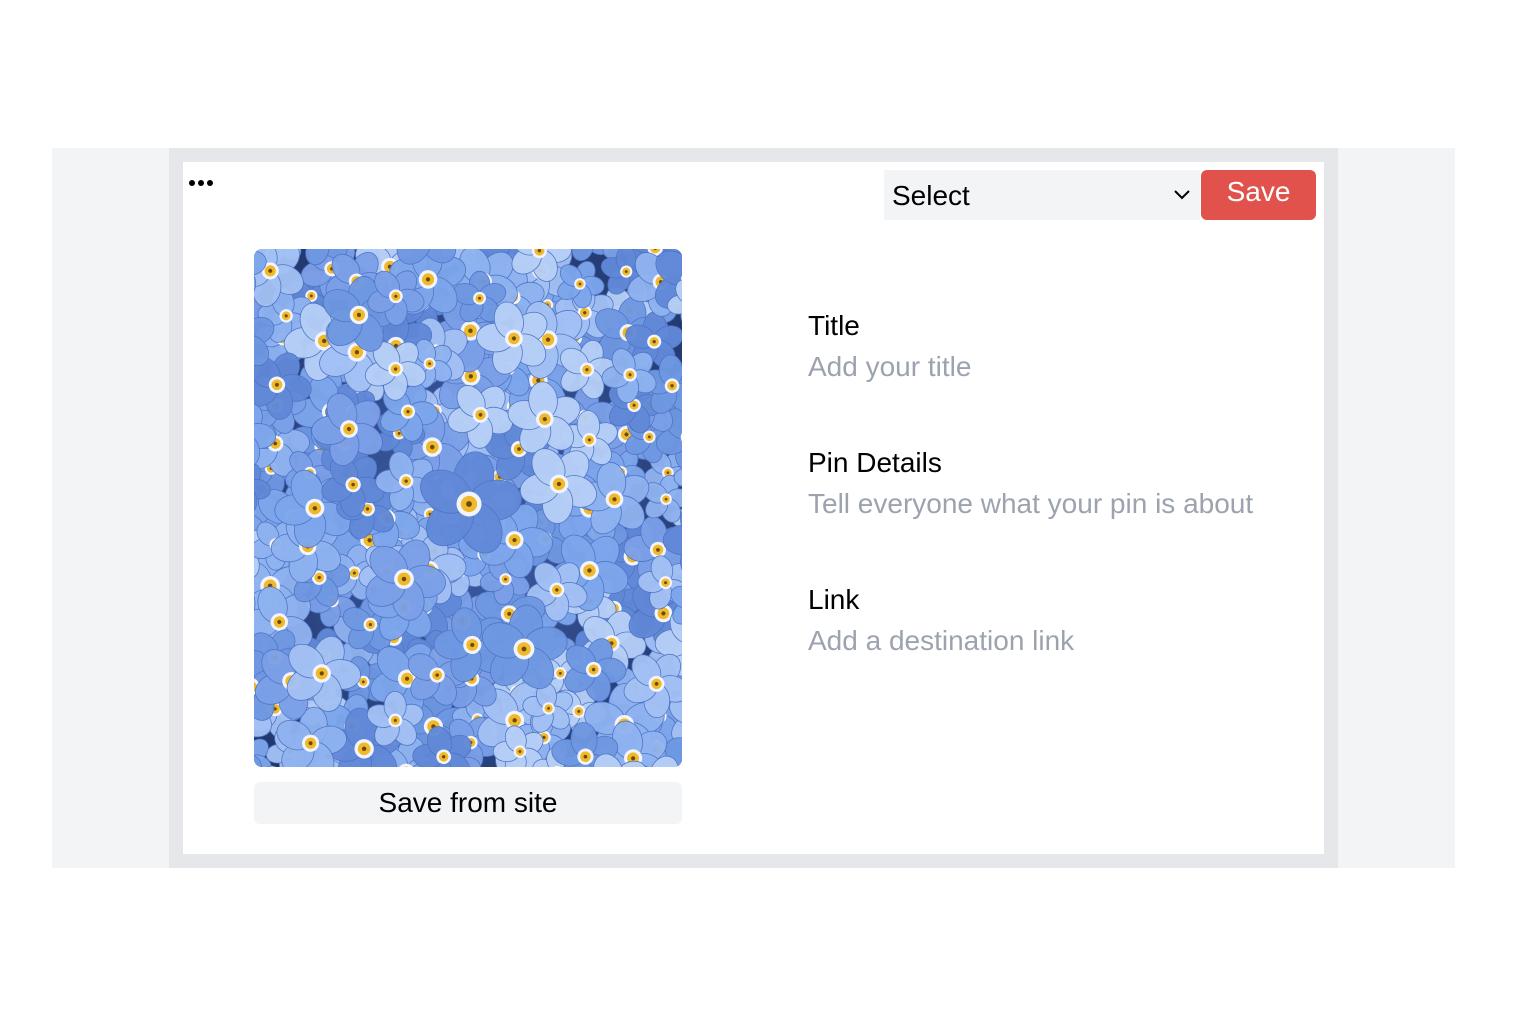 This screenshot has width=1517, height=1009. What do you see at coordinates (468, 803) in the screenshot?
I see `save-from-site-button: Save from site` at bounding box center [468, 803].